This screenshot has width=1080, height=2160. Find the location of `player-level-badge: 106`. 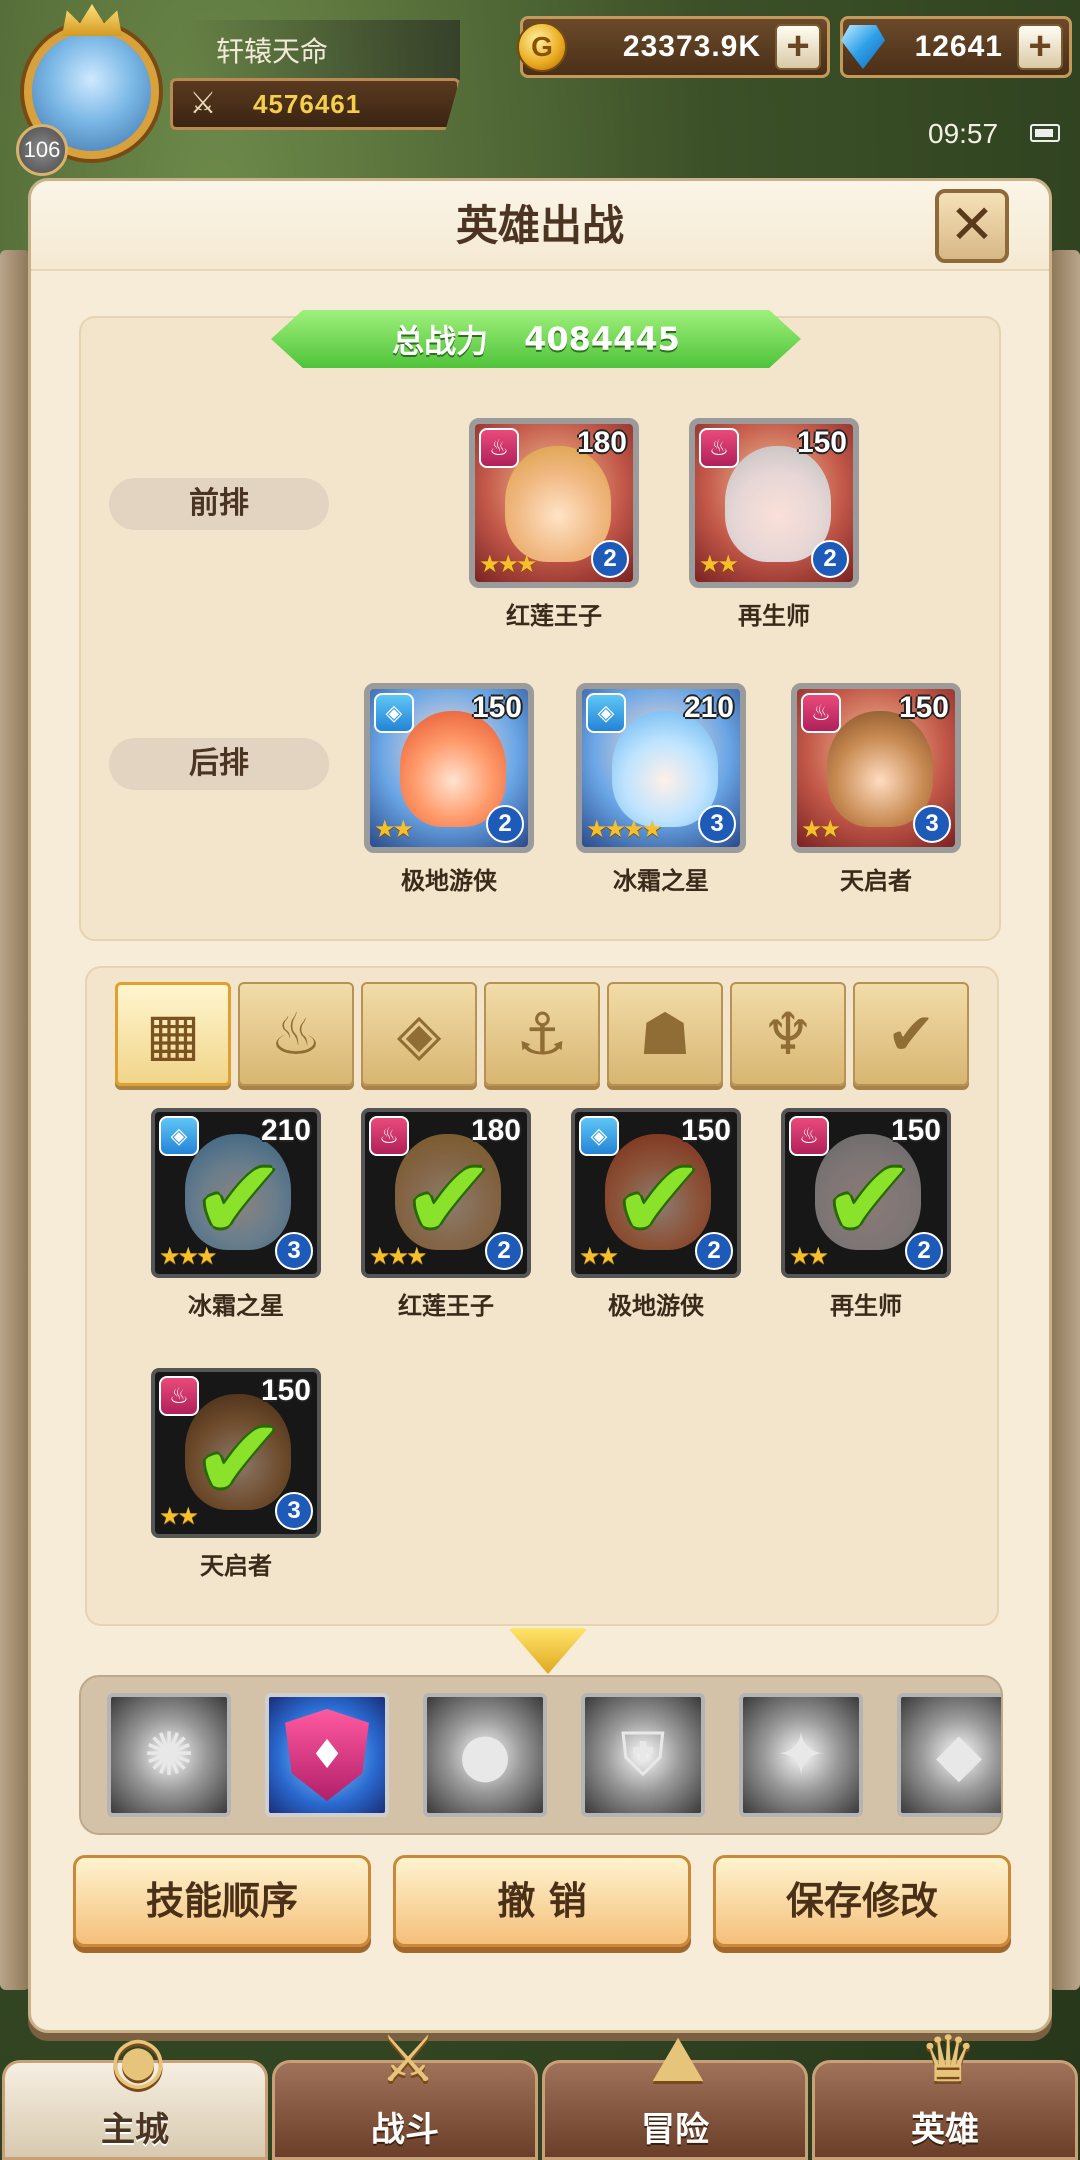

player-level-badge: 106 is located at coordinates (42, 150).